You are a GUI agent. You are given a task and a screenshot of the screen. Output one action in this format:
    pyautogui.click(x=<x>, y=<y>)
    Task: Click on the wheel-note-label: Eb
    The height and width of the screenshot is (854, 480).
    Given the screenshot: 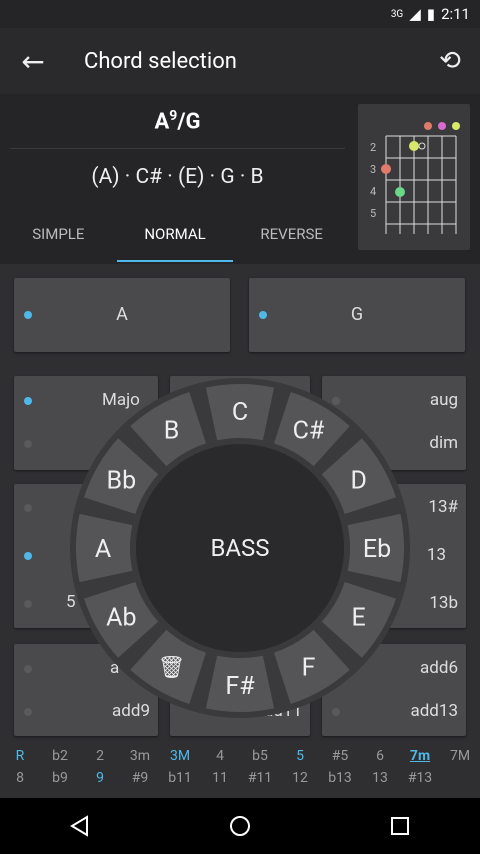 What is the action you would take?
    pyautogui.click(x=377, y=549)
    